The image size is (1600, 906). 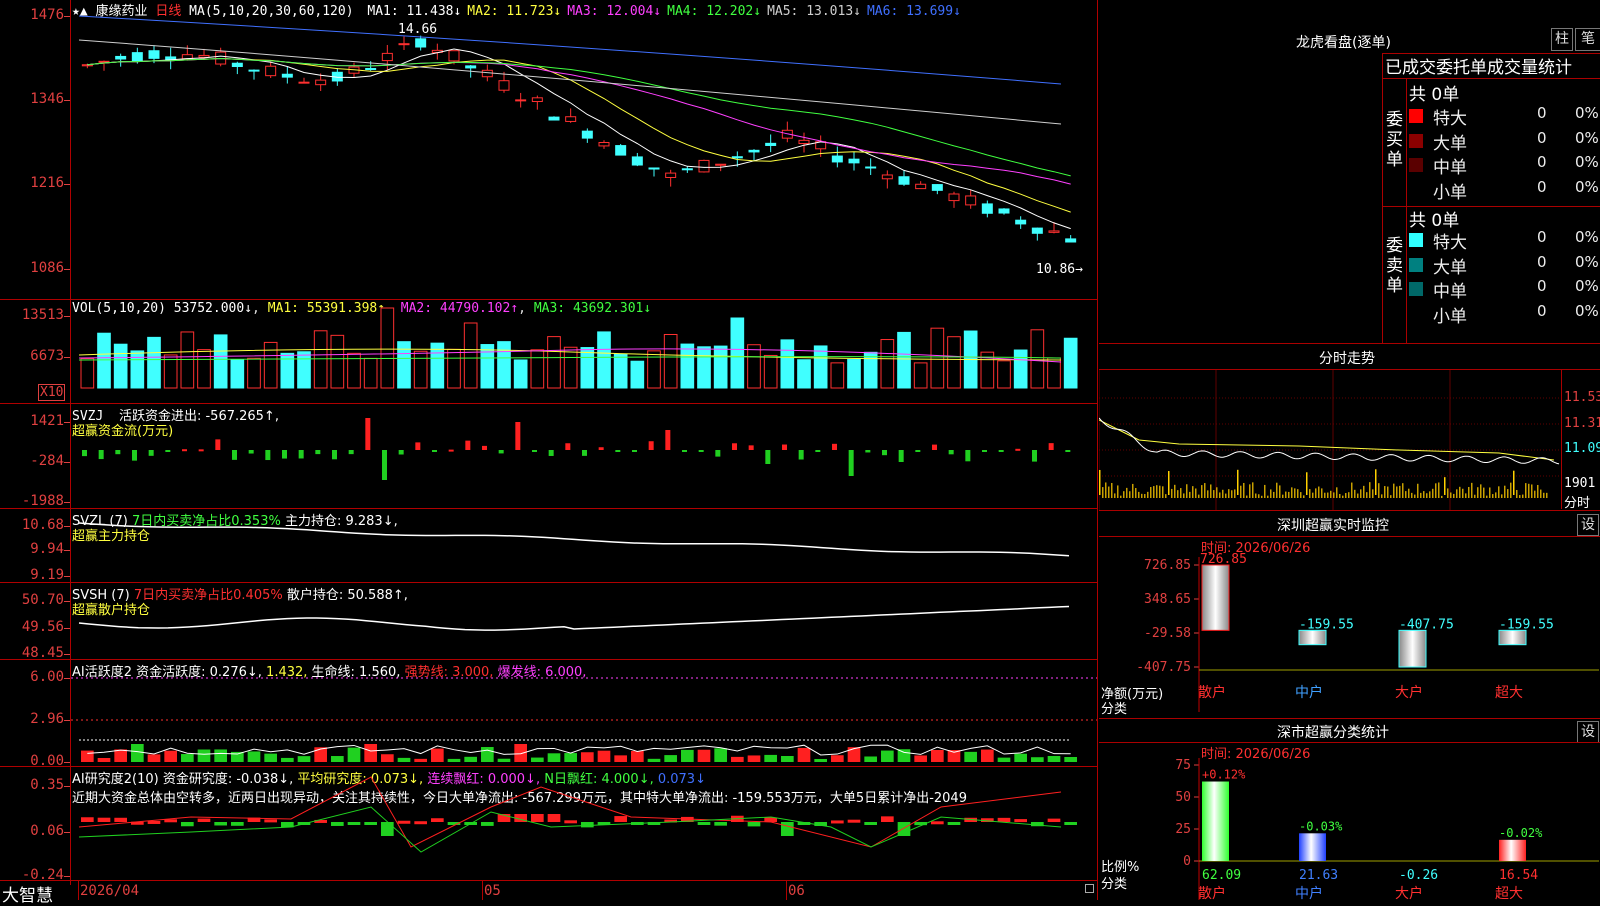 I want to click on bar-view-button: 柱, so click(x=1562, y=39).